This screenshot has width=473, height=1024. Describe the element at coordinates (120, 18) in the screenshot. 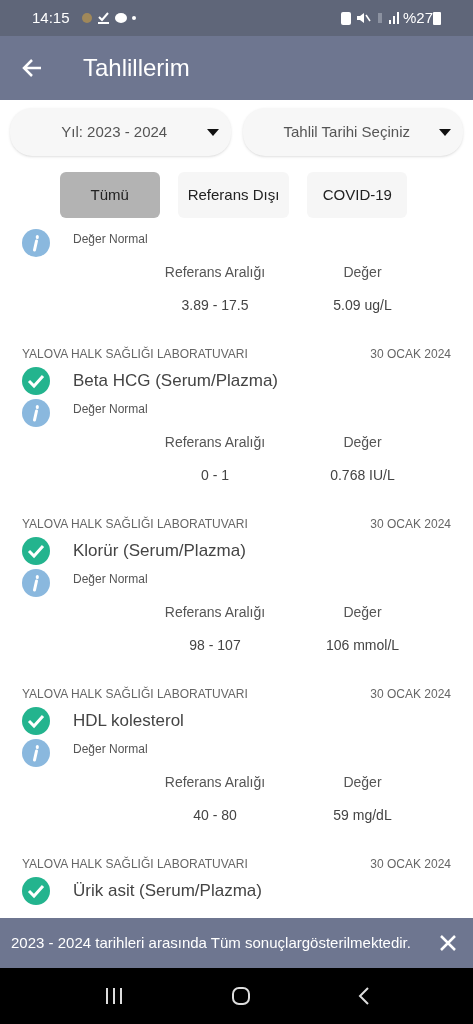

I see `chat-bubble-icon` at that location.